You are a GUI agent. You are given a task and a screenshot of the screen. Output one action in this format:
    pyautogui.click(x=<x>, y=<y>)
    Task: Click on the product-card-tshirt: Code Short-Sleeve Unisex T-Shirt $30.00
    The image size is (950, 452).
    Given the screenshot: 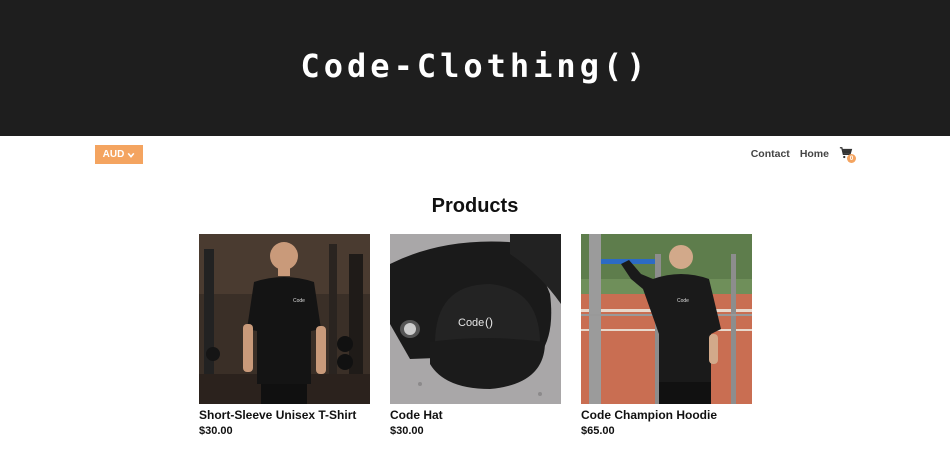 What is the action you would take?
    pyautogui.click(x=284, y=335)
    